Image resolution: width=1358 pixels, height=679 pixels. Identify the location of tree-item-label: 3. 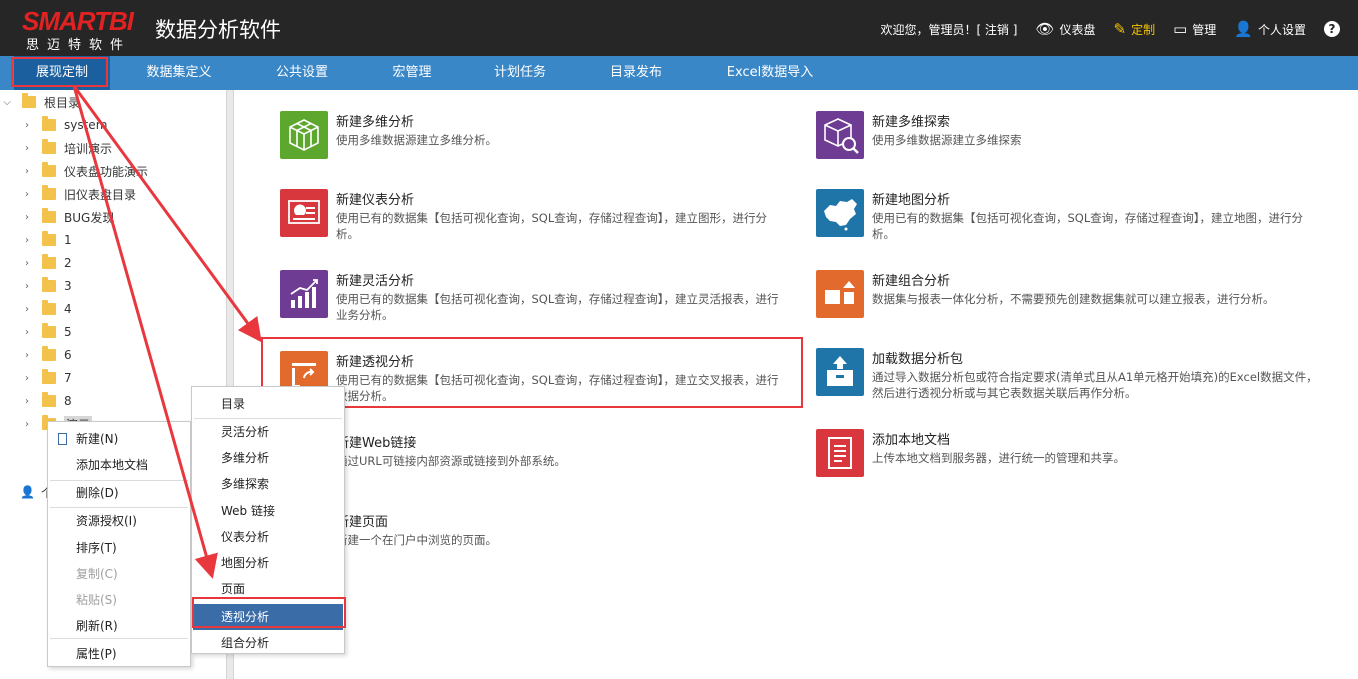
(68, 286).